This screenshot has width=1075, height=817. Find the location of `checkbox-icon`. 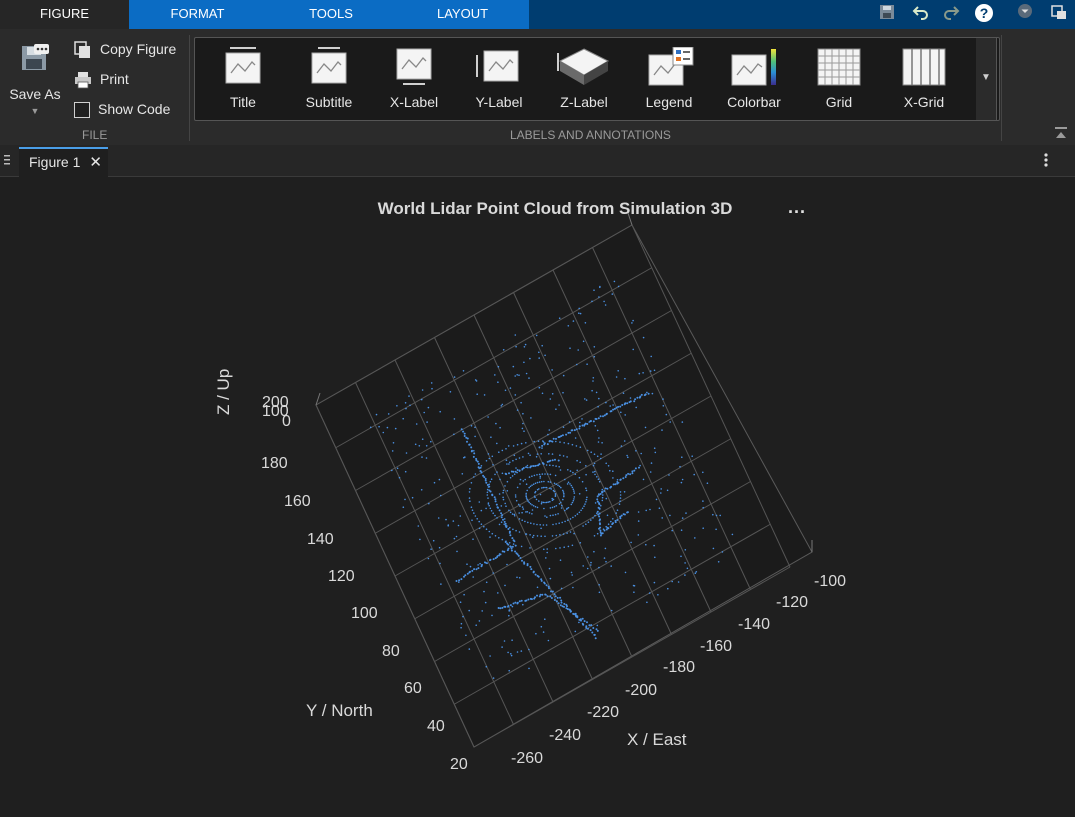

checkbox-icon is located at coordinates (82, 110).